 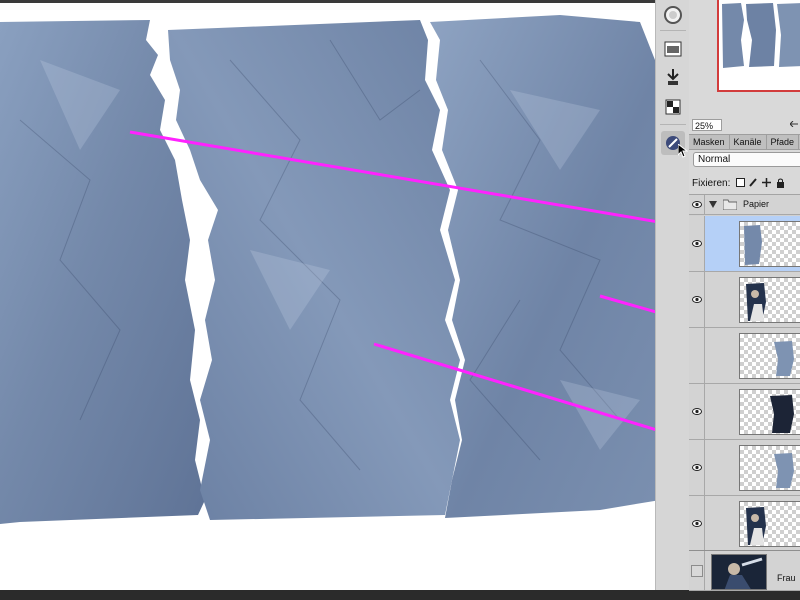 What do you see at coordinates (730, 204) in the screenshot?
I see `folder-icon` at bounding box center [730, 204].